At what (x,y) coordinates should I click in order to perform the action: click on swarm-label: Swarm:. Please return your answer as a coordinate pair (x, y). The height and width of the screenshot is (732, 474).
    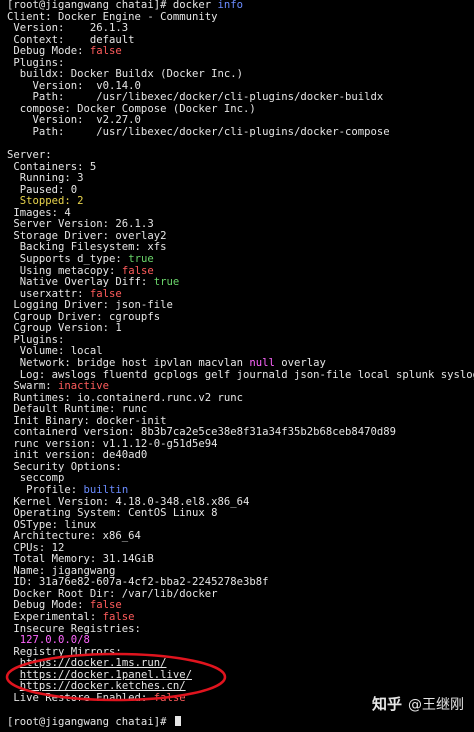
    Looking at the image, I should click on (33, 387).